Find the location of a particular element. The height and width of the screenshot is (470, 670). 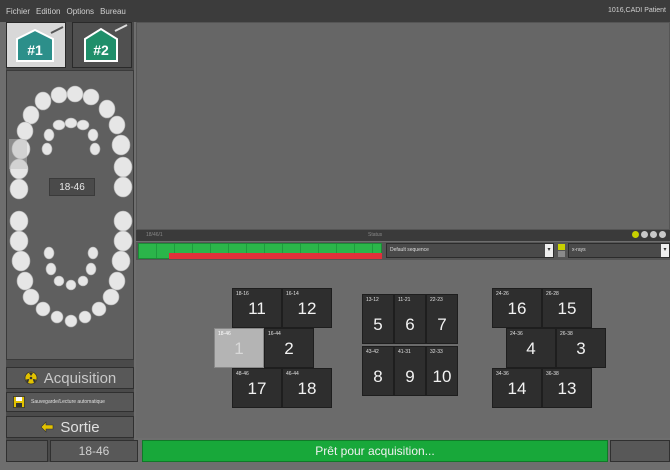

xray-slot: 11-21 6 is located at coordinates (410, 319).